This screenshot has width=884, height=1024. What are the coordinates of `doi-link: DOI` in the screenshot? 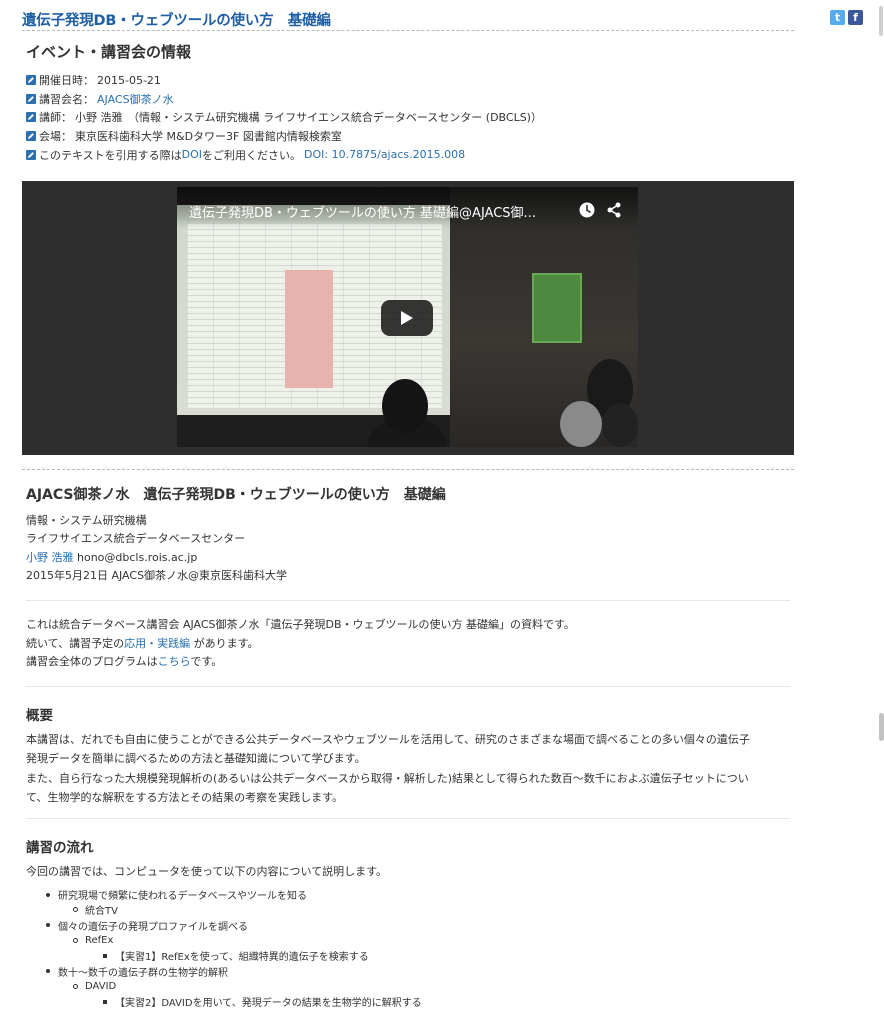 It's located at (192, 154).